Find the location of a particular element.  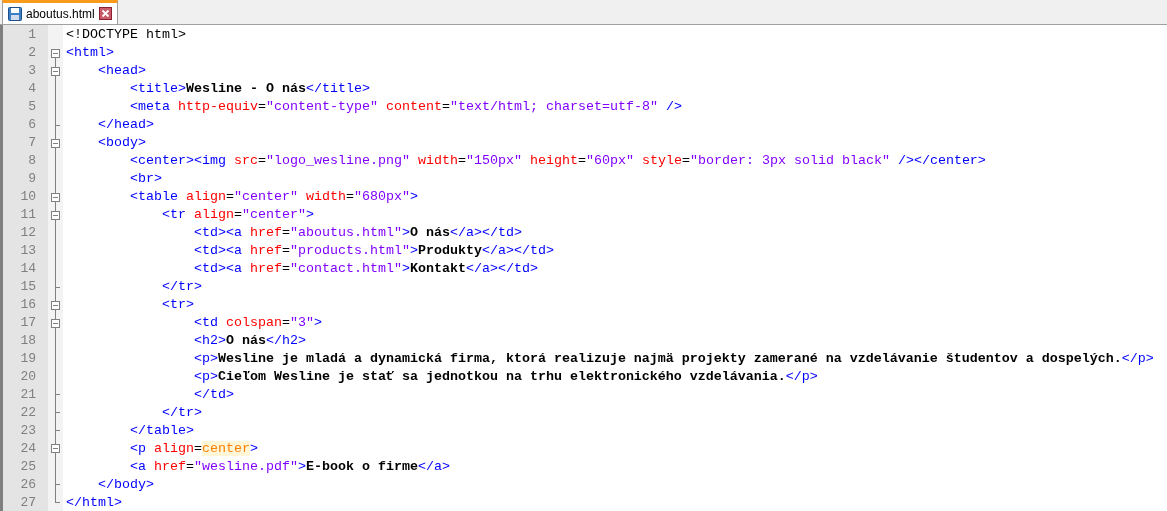

code-line: <tr> is located at coordinates (177, 305).